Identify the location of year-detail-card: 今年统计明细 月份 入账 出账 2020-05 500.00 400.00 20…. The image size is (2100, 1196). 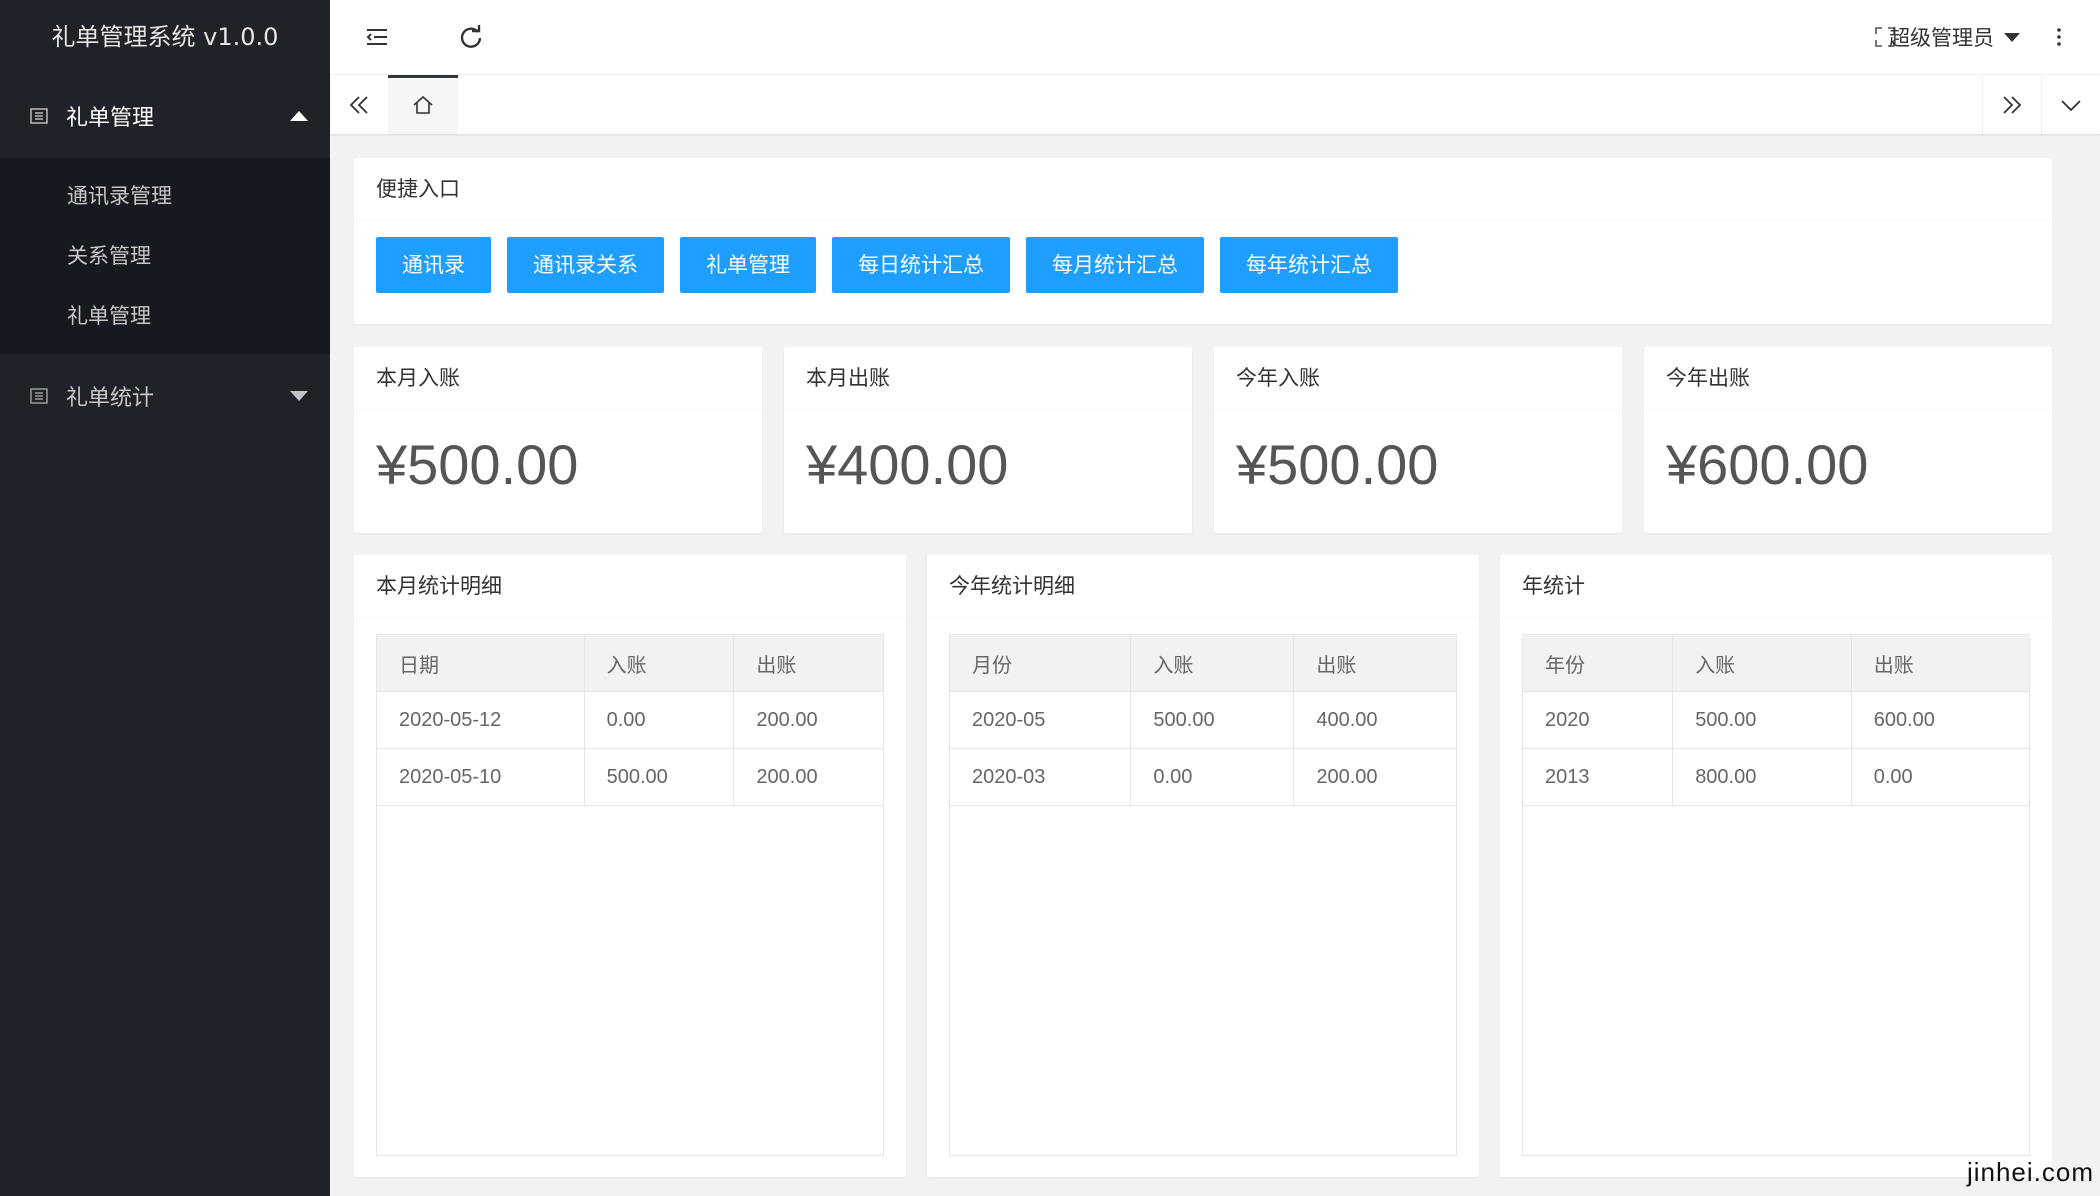
(1203, 866).